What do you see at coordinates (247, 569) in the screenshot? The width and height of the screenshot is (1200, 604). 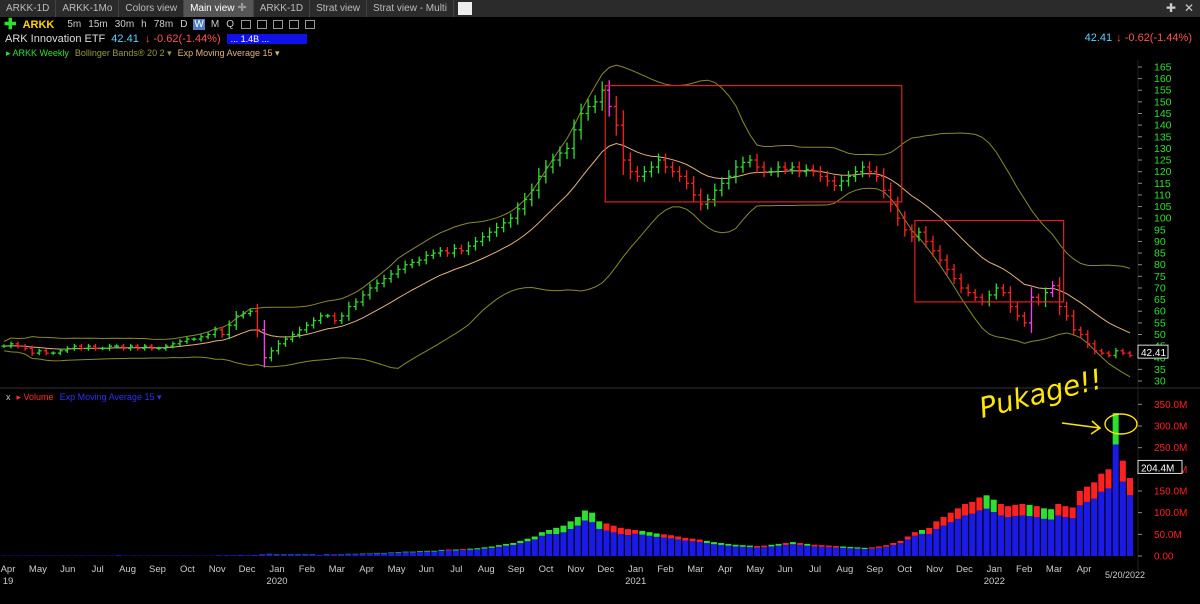 I see `x-tick-label: Dec` at bounding box center [247, 569].